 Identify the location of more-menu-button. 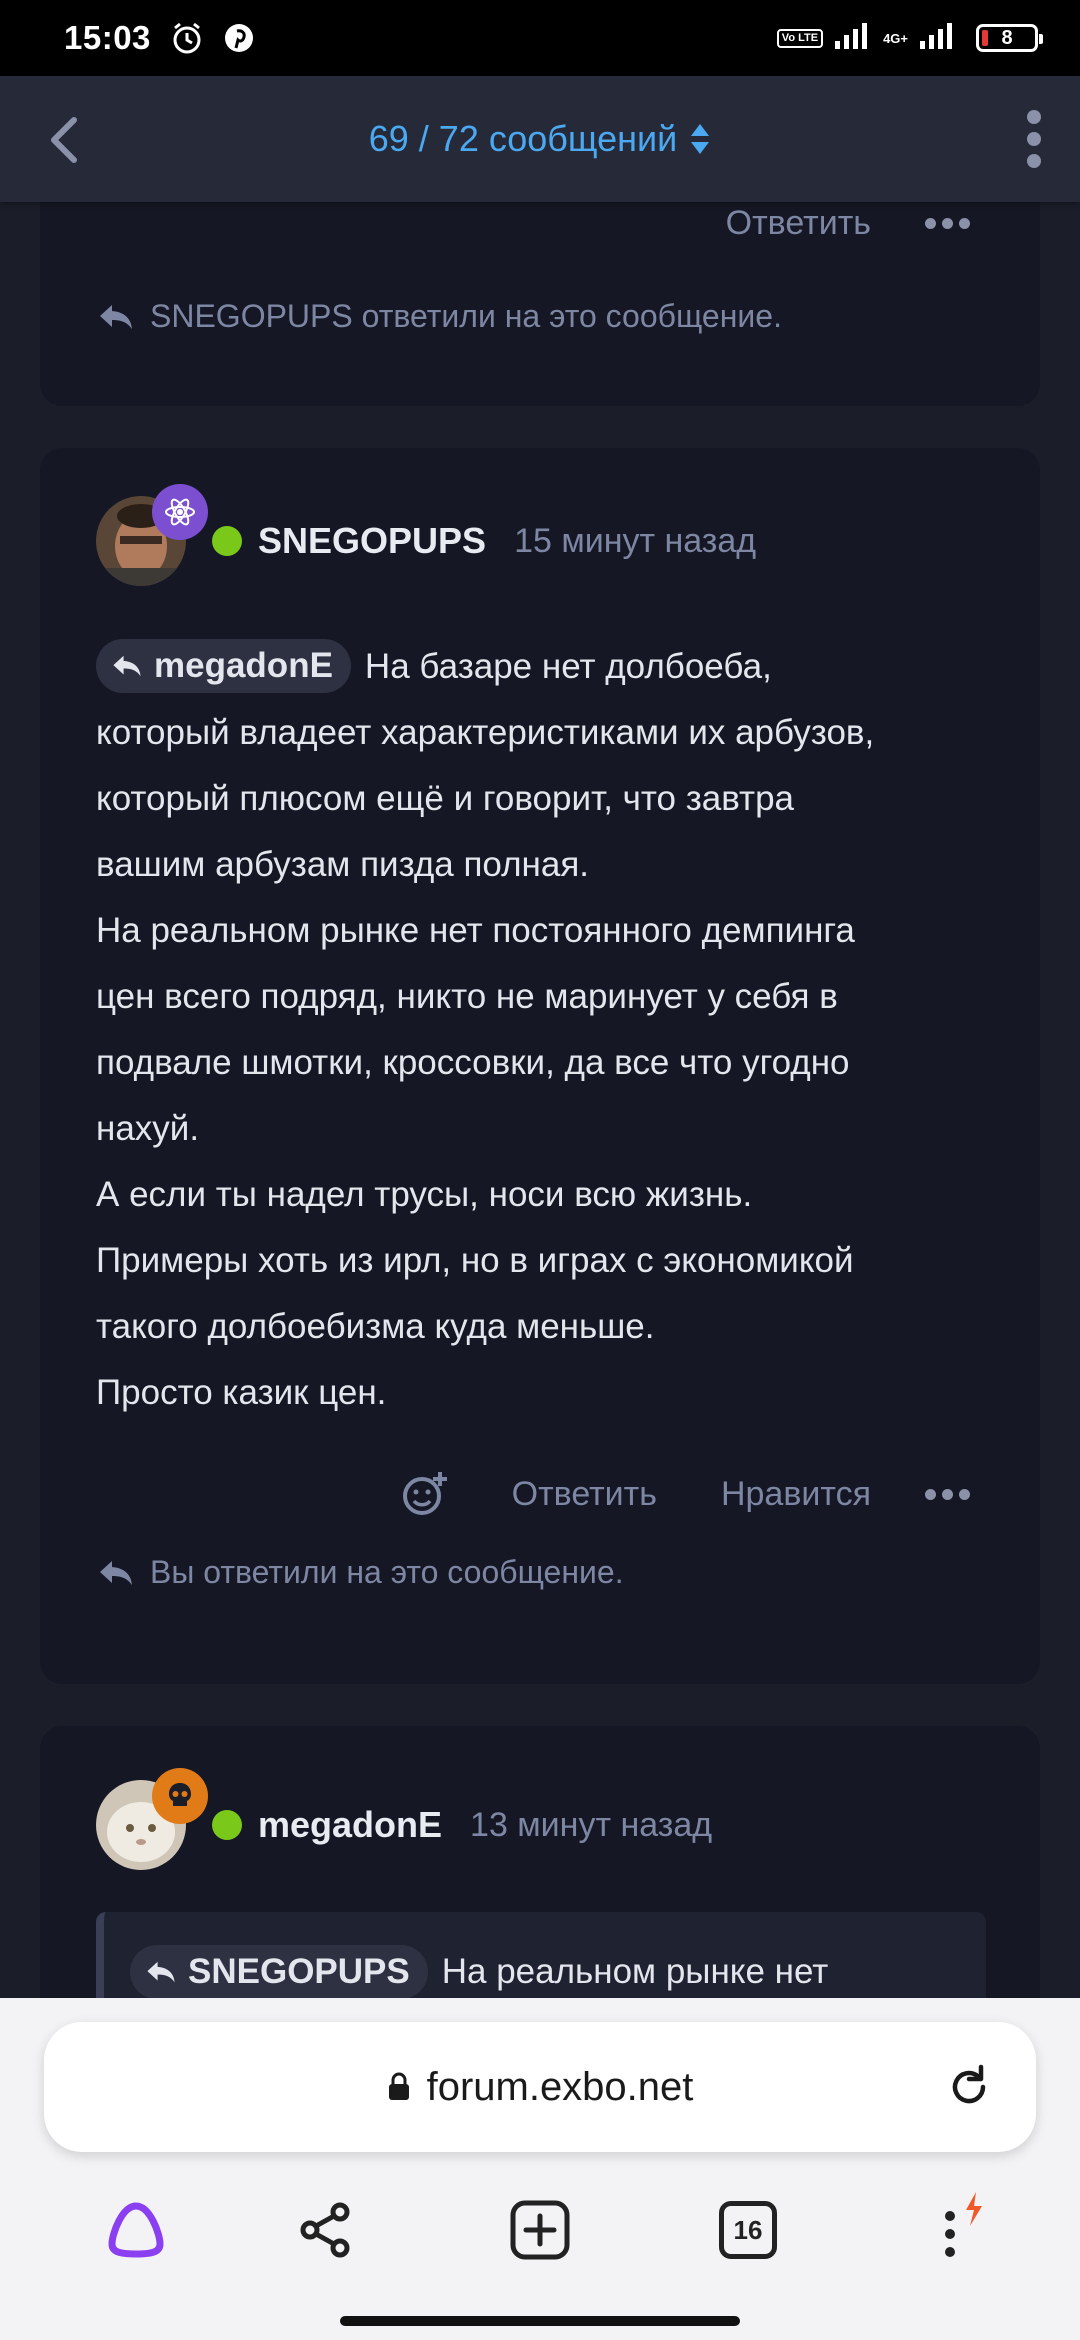
(1034, 139).